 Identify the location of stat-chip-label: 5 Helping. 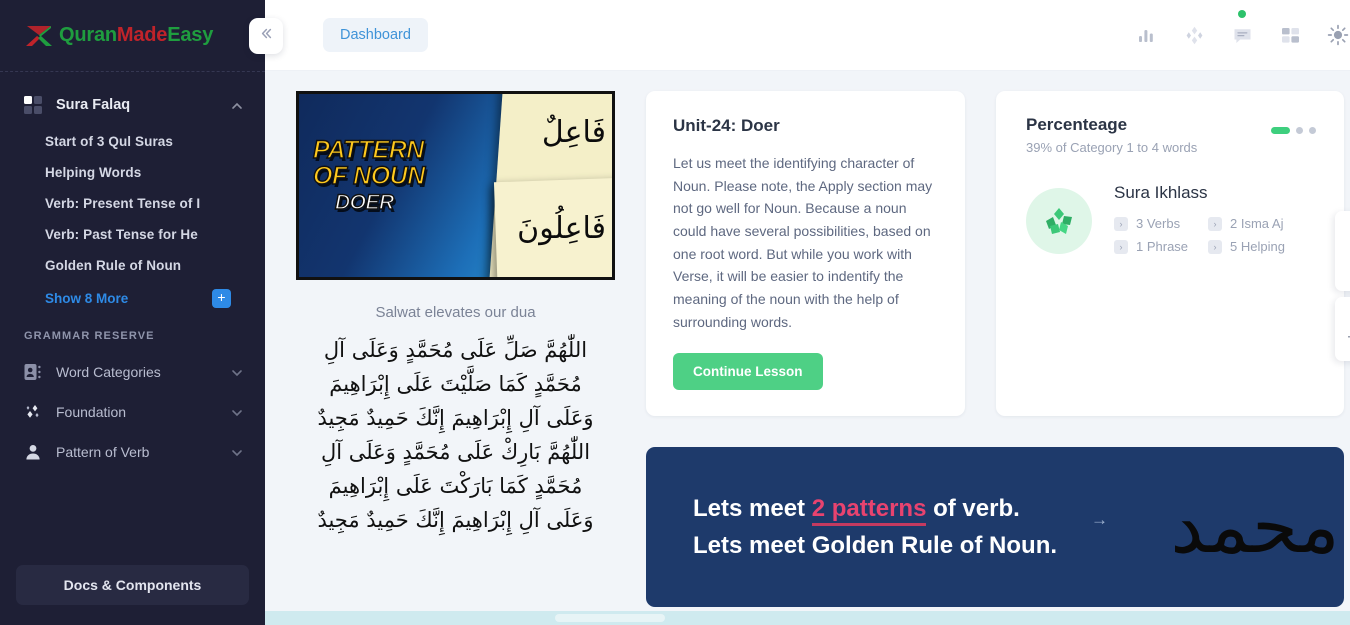
(1257, 246).